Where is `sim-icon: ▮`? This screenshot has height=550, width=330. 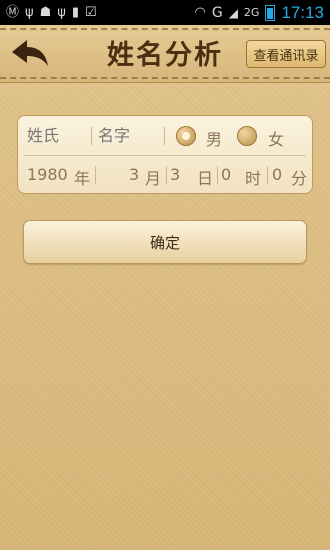
sim-icon: ▮ is located at coordinates (75, 12).